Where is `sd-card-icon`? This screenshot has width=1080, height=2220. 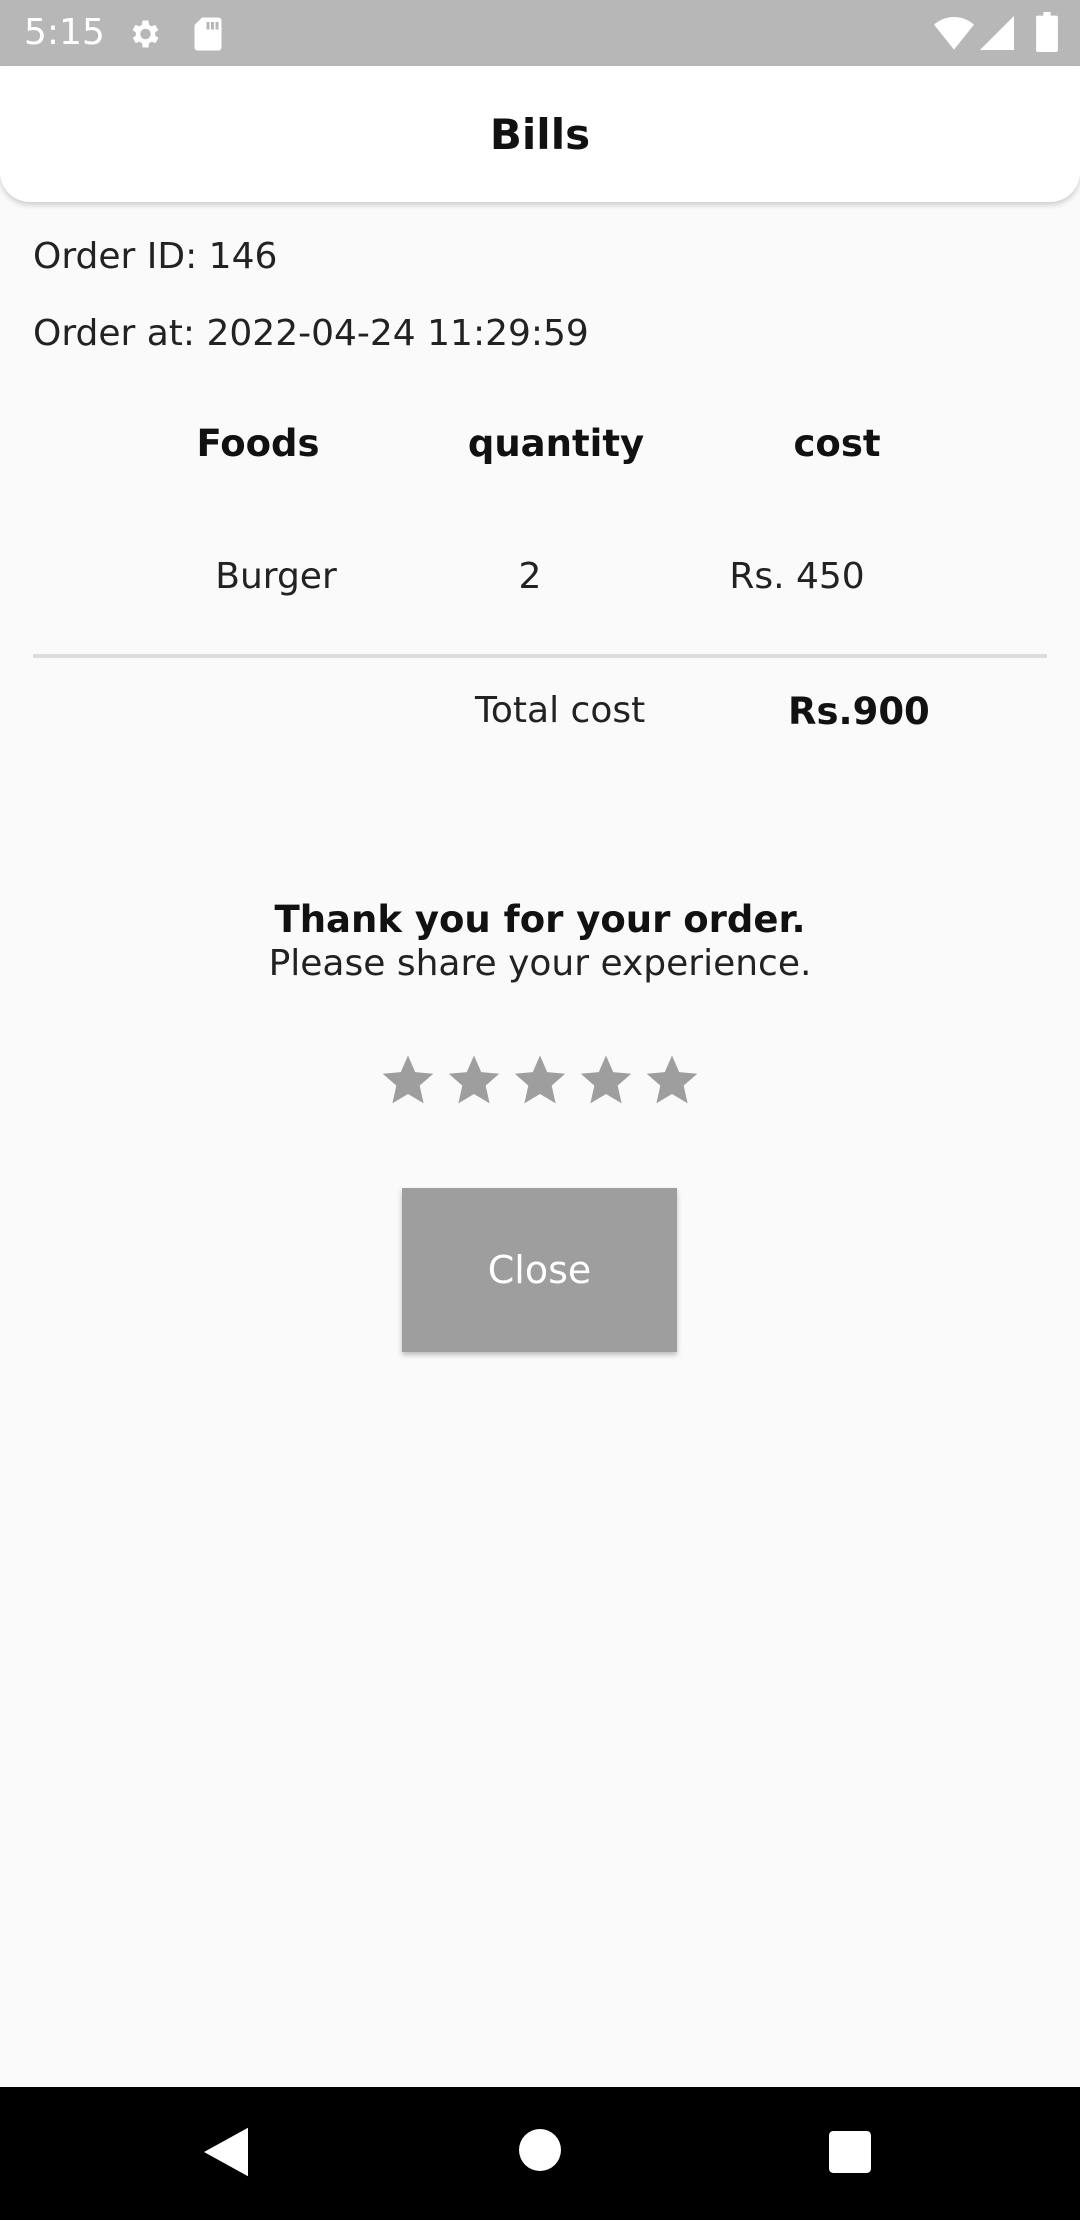
sd-card-icon is located at coordinates (208, 36).